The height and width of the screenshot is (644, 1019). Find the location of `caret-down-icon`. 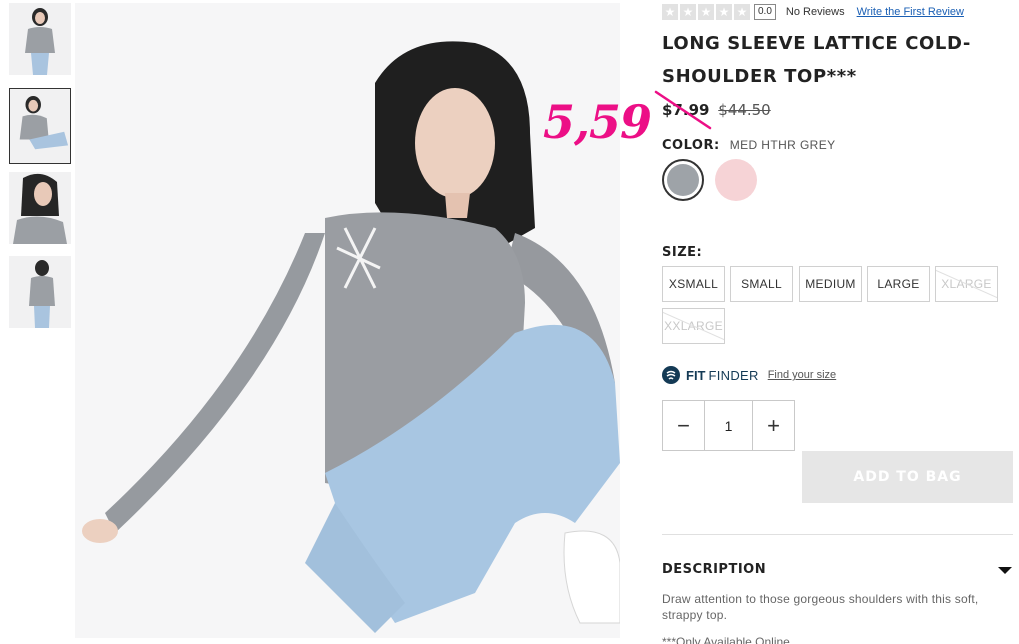

caret-down-icon is located at coordinates (1005, 570).